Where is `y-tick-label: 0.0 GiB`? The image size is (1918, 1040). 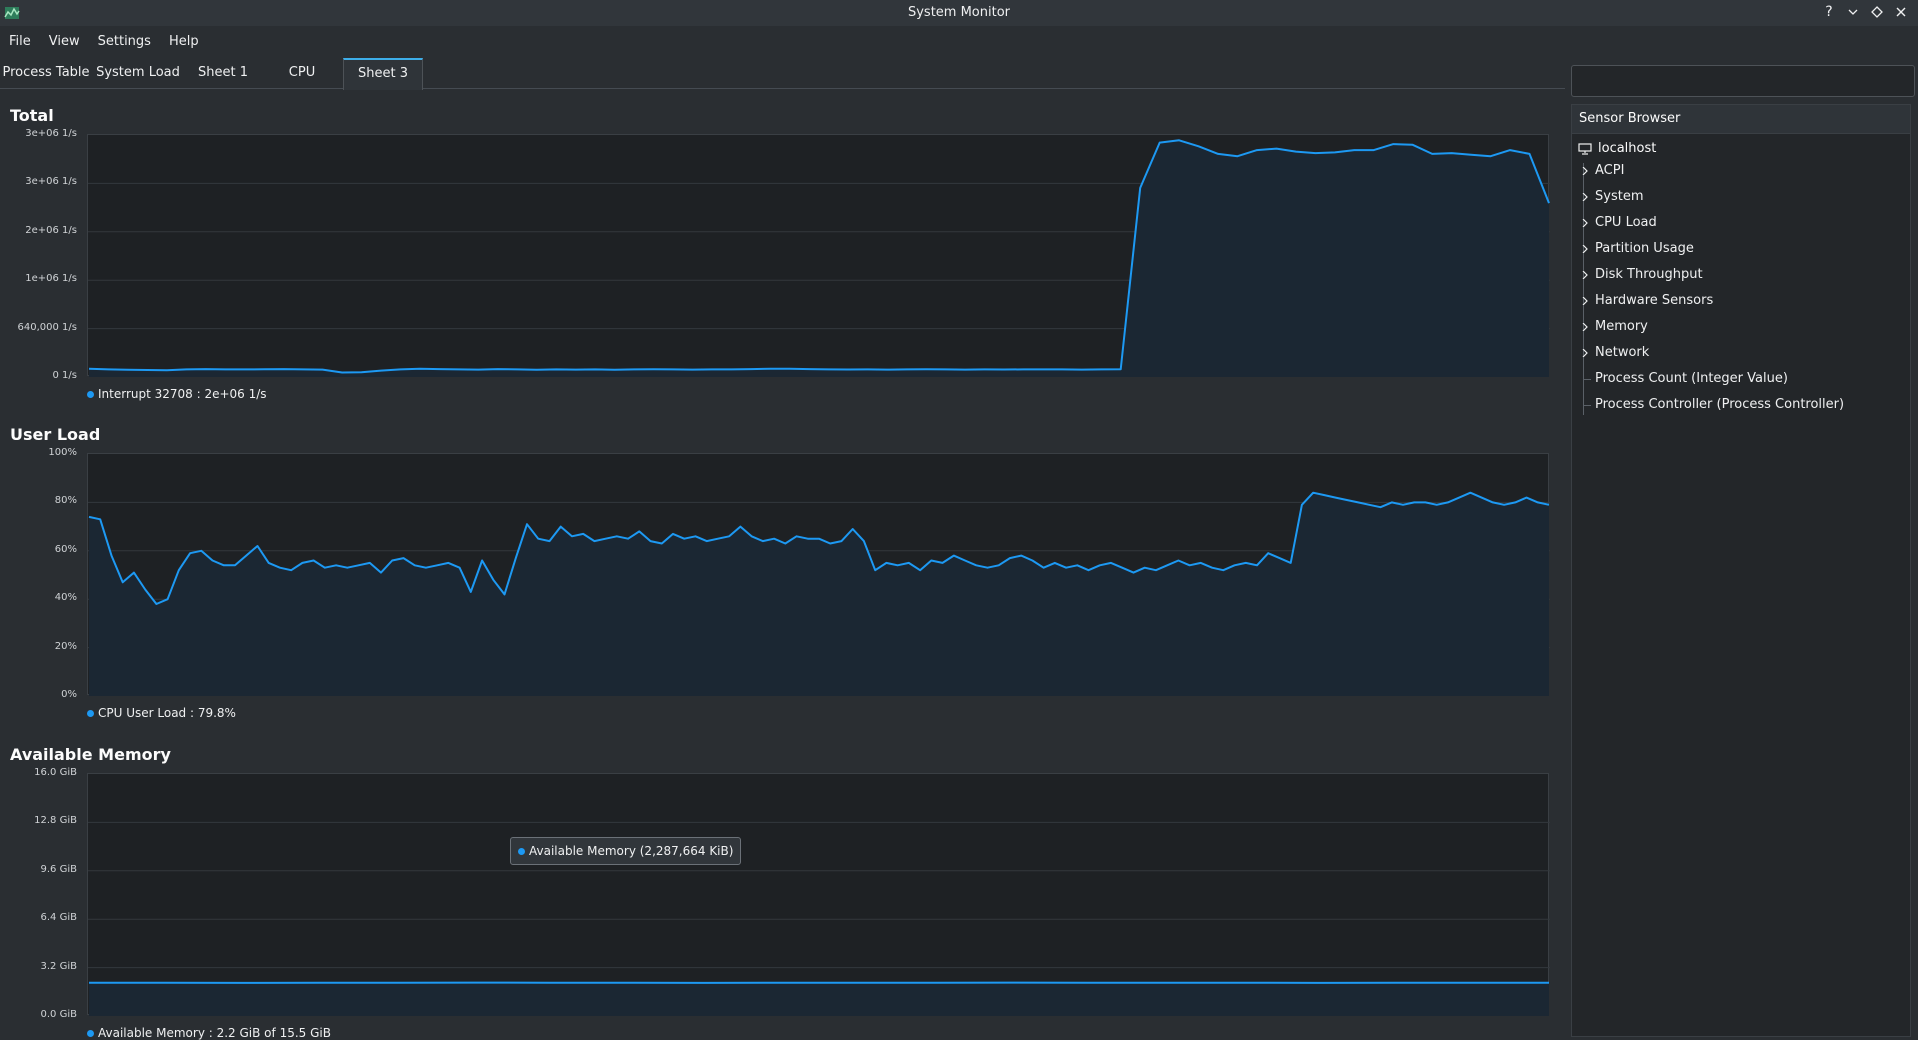 y-tick-label: 0.0 GiB is located at coordinates (59, 1014).